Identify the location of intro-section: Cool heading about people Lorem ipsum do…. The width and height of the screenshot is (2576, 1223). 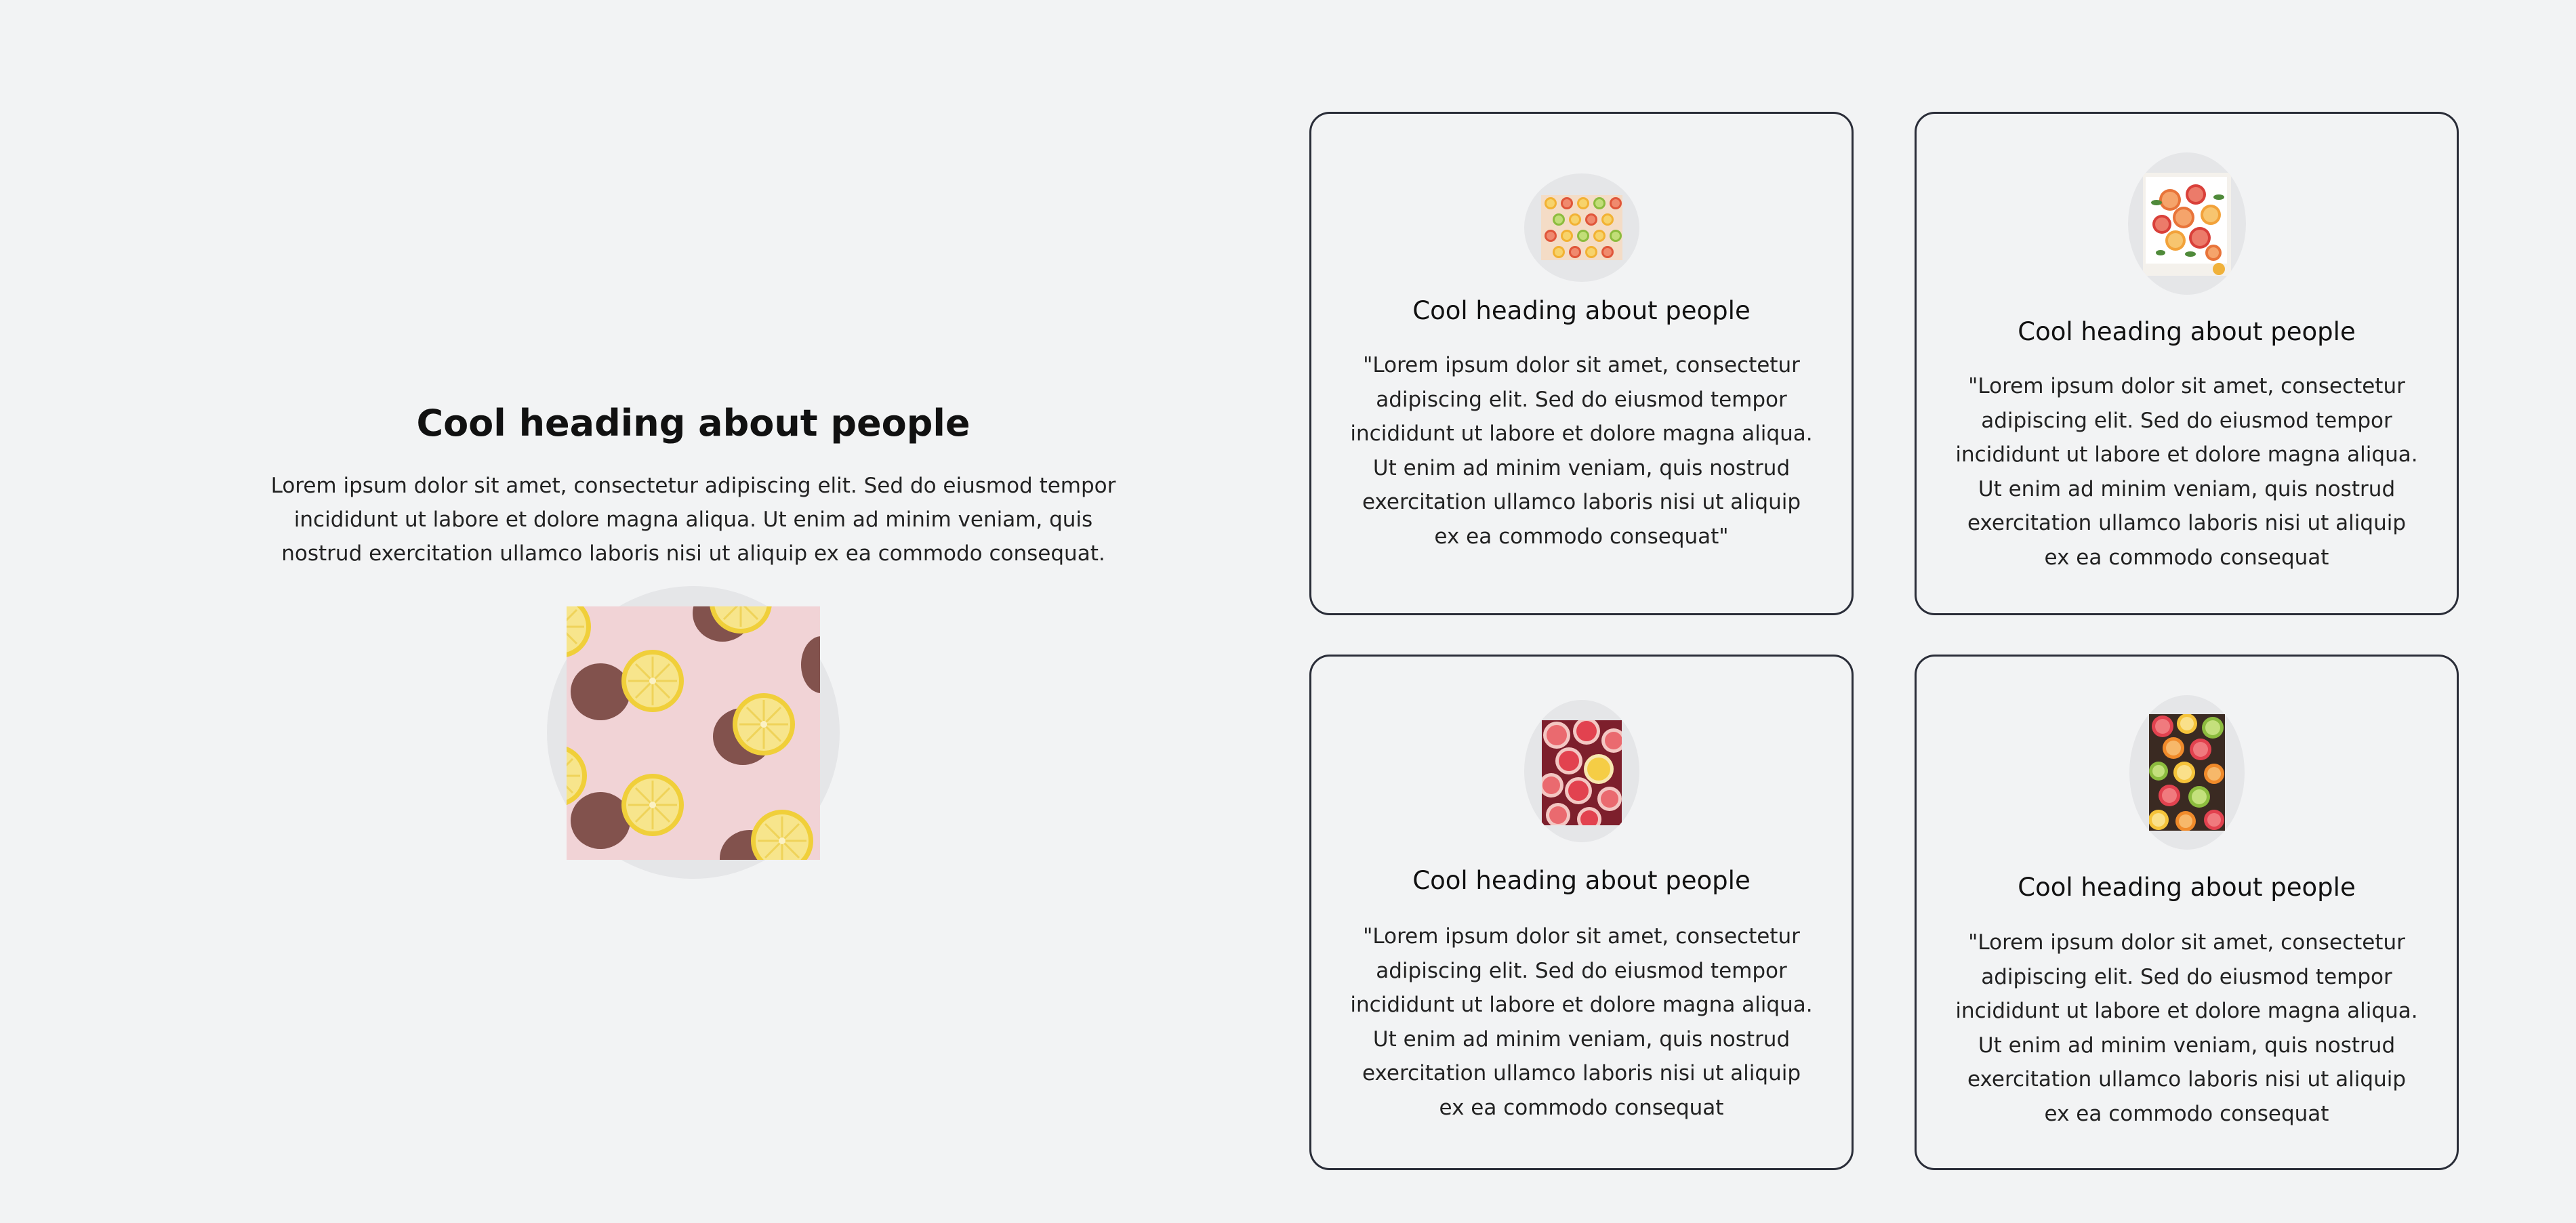
(694, 632).